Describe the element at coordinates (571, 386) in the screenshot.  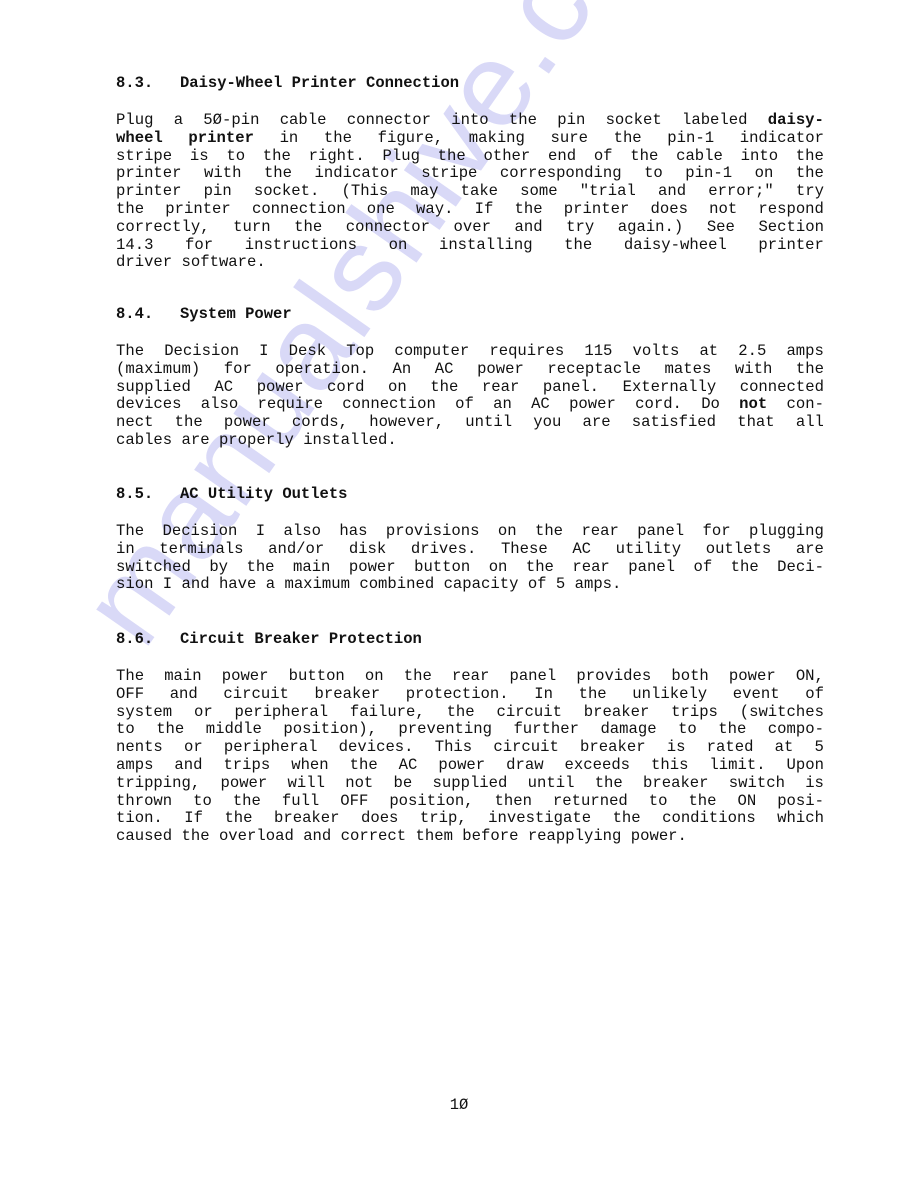
I see `word: panel.` at that location.